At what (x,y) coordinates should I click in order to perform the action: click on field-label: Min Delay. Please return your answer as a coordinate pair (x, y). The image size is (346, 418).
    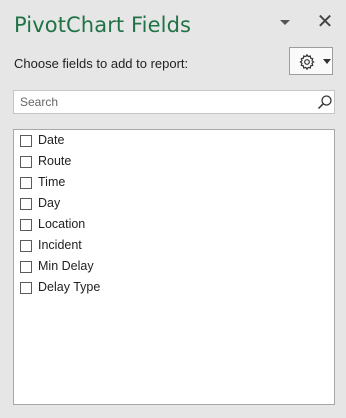
    Looking at the image, I should click on (66, 266).